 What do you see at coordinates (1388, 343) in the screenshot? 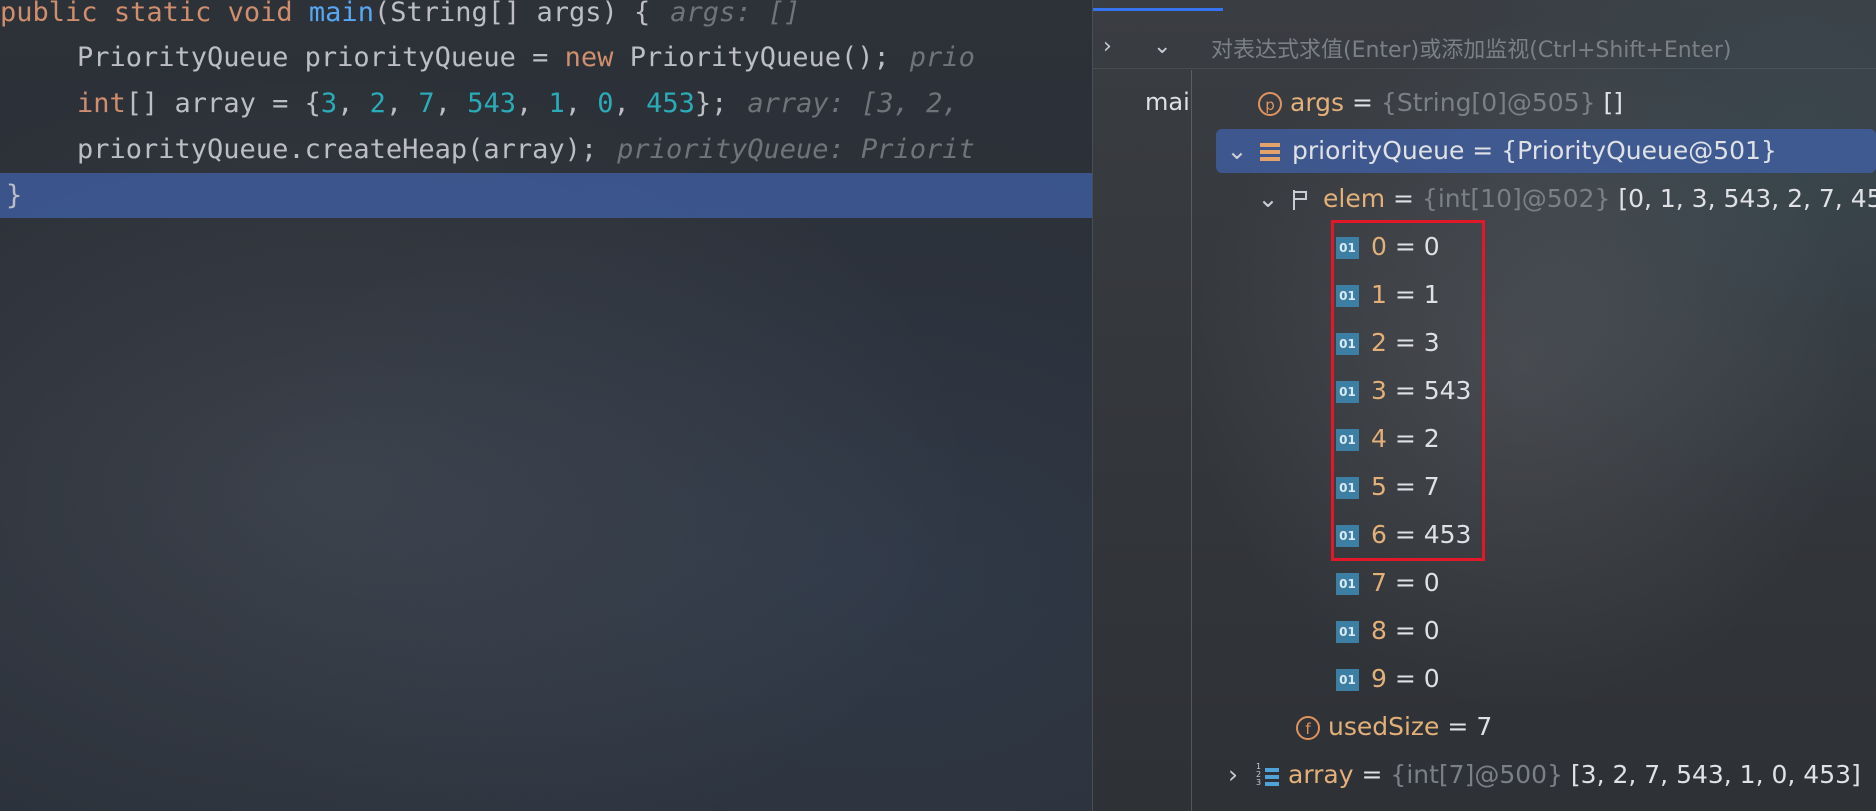
I see `array-element-2: 01 2 = 3` at bounding box center [1388, 343].